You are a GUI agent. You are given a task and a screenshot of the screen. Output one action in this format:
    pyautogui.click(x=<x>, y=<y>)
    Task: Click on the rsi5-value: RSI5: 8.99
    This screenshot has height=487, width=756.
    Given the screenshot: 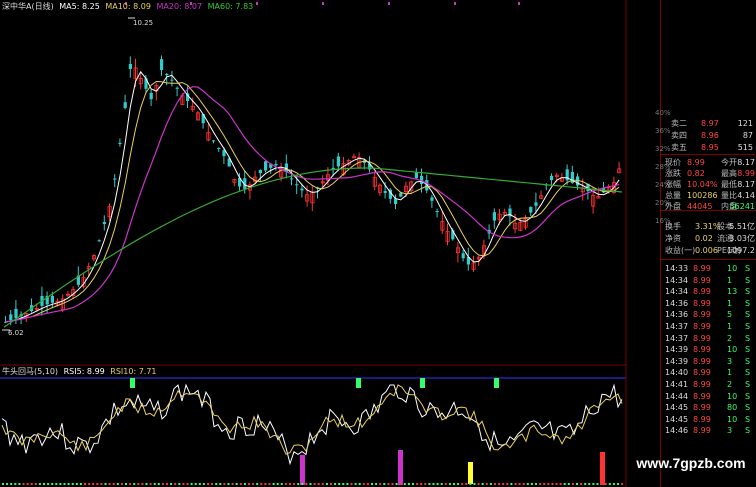 What is the action you would take?
    pyautogui.click(x=84, y=371)
    